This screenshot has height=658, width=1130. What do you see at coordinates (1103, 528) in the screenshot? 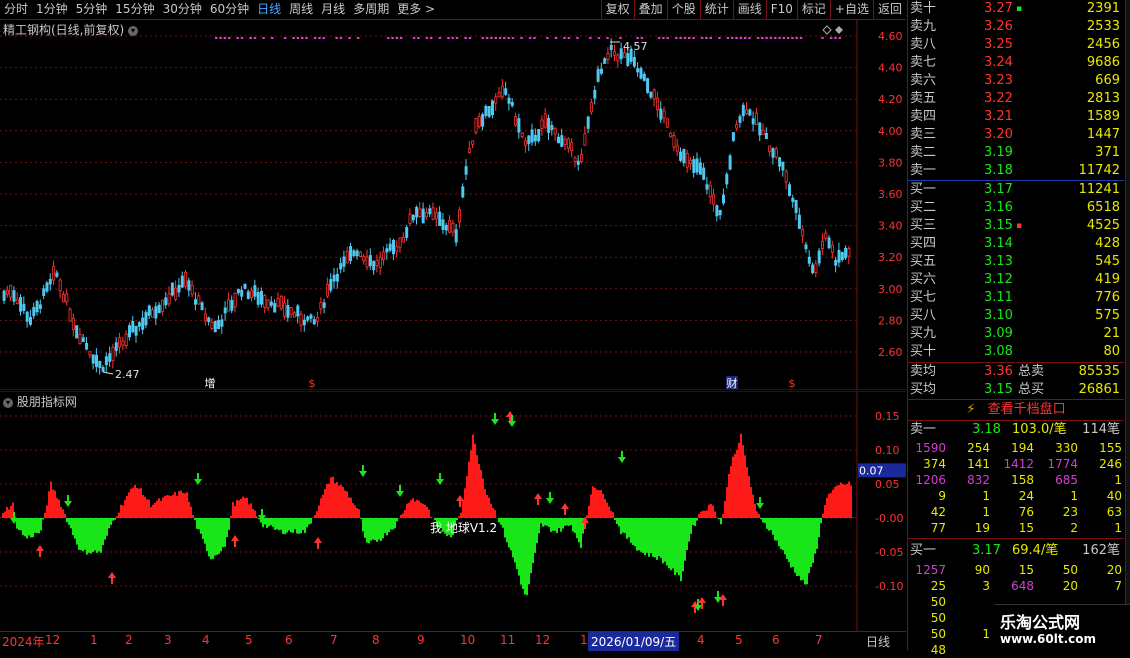
I see `queue-volume: 1` at bounding box center [1103, 528].